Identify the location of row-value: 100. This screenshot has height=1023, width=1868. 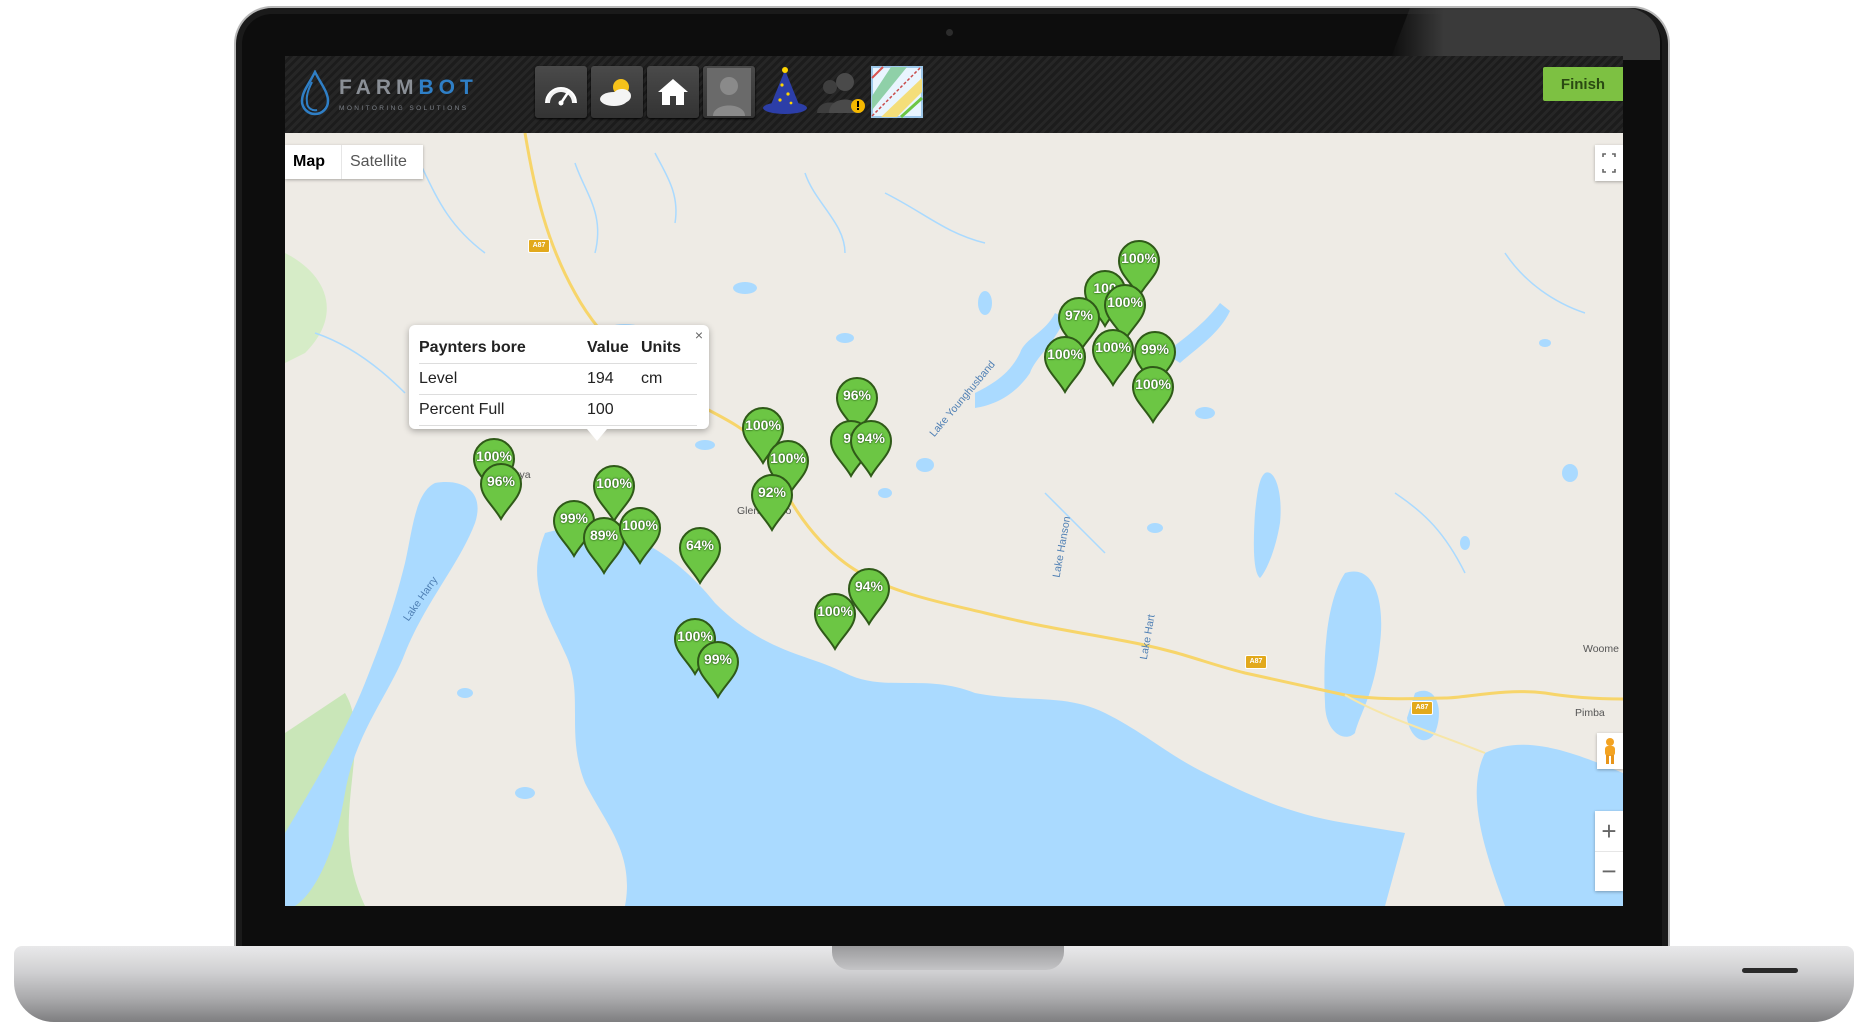
(614, 410).